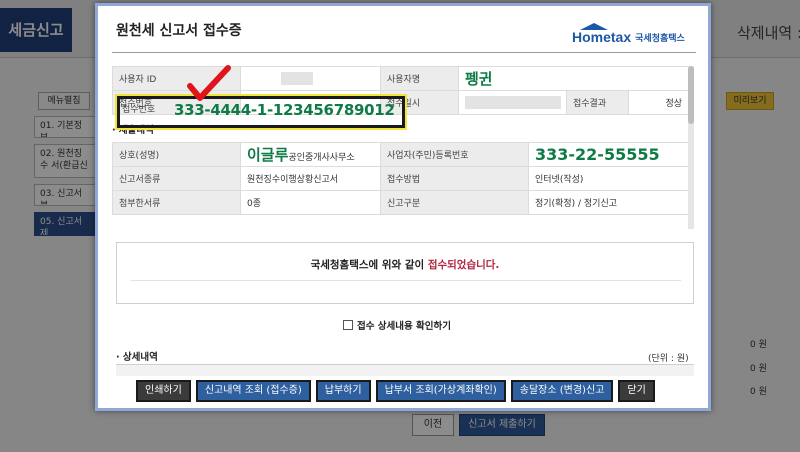  I want to click on notice-divider, so click(406, 280).